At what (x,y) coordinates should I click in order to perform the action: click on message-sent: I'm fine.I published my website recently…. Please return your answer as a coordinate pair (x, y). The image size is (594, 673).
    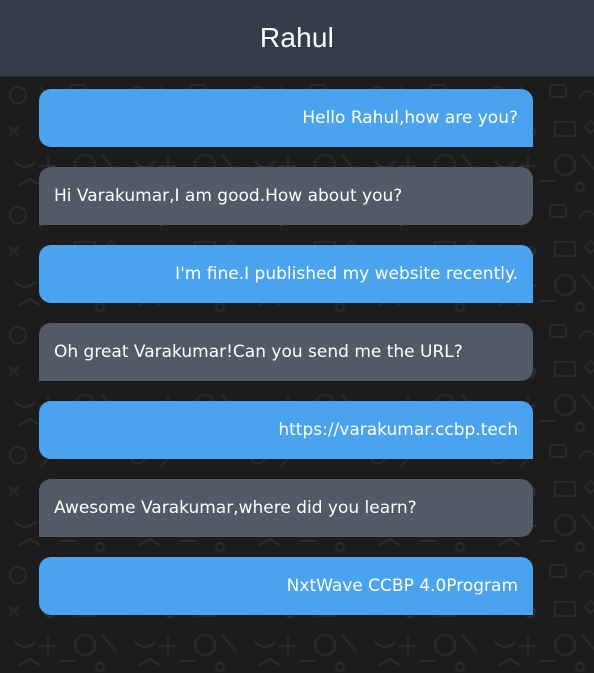
    Looking at the image, I should click on (286, 274).